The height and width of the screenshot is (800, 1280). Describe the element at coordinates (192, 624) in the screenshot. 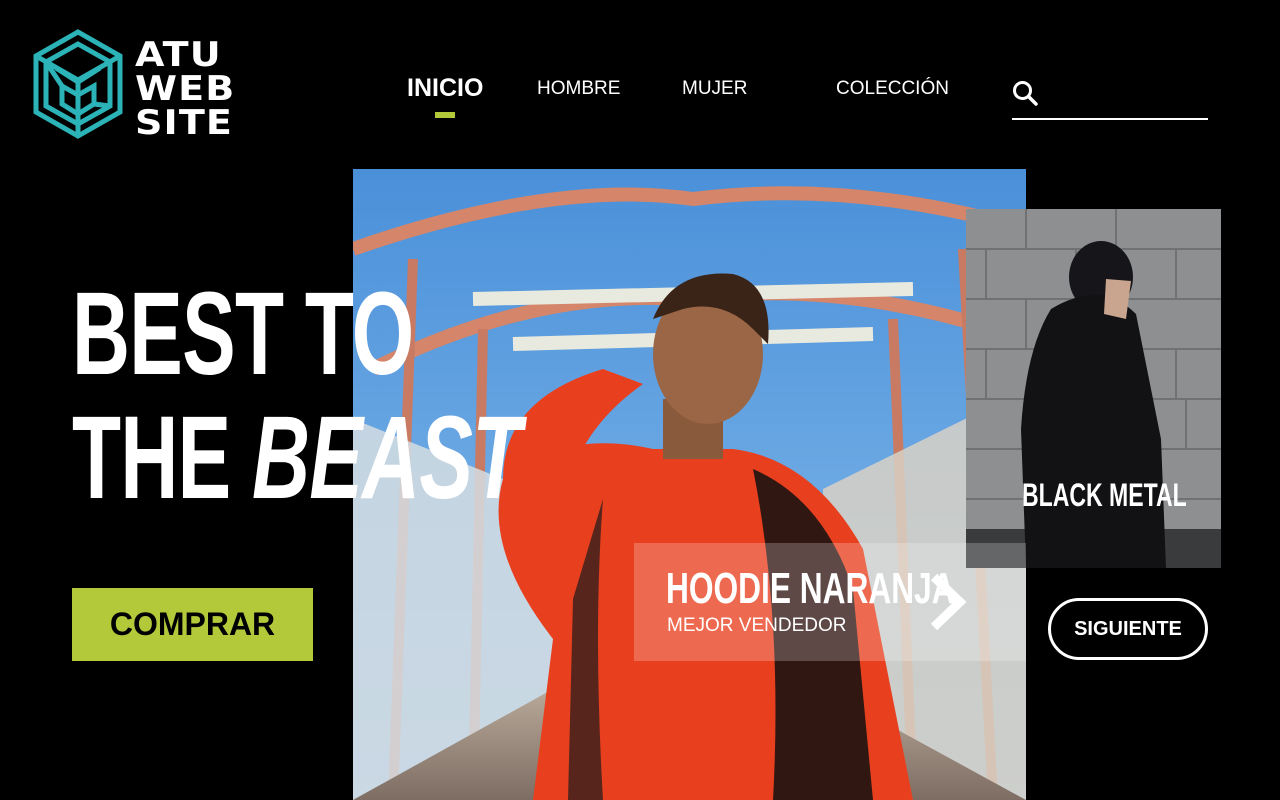

I see `comprar-button: COMPRAR` at that location.